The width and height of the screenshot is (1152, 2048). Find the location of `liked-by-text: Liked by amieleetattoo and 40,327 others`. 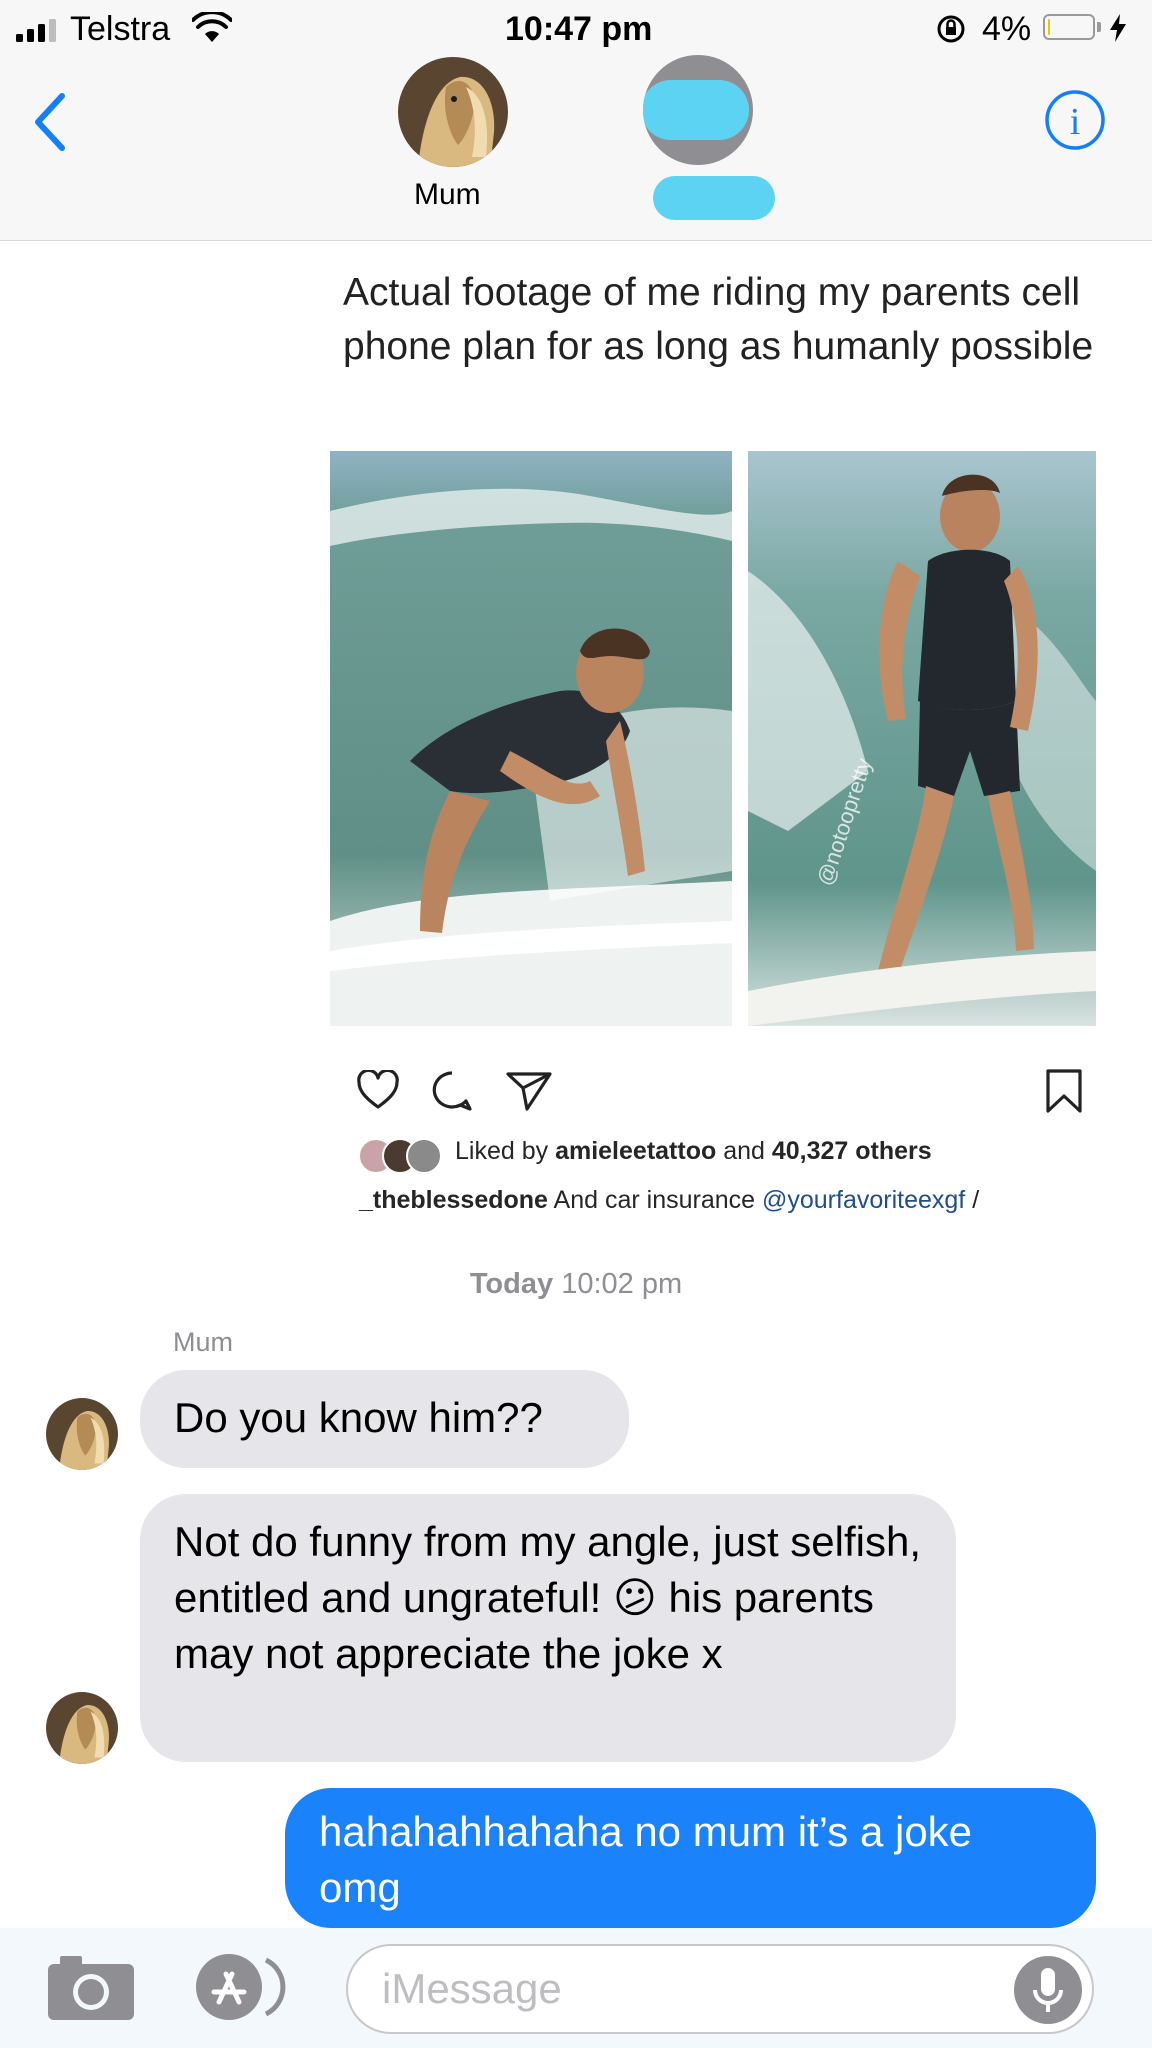

liked-by-text: Liked by amieleetattoo and 40,327 others is located at coordinates (693, 1151).